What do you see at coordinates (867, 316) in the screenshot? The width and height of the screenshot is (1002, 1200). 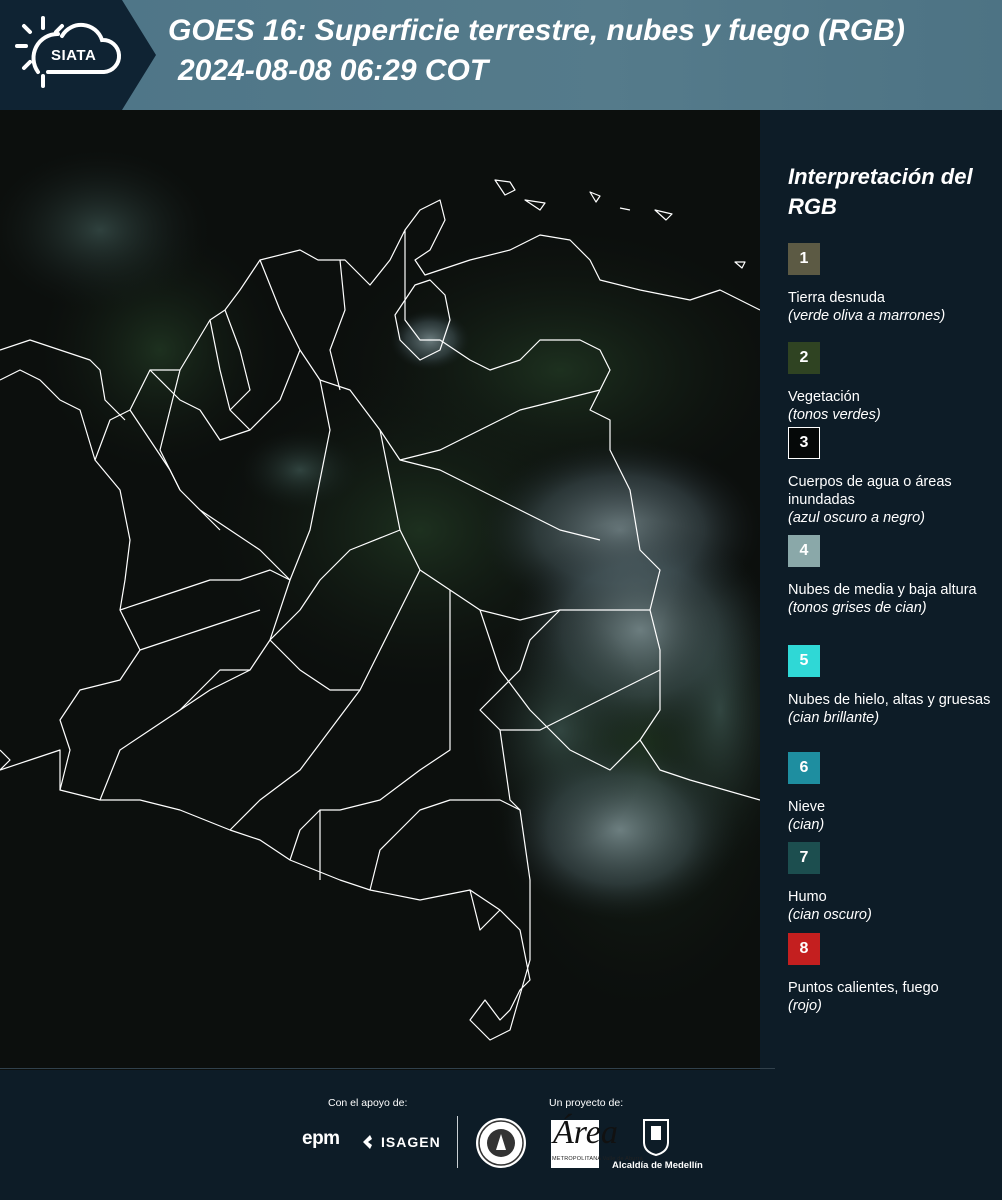 I see `legend-sublabel: (verde oliva a marrones)` at bounding box center [867, 316].